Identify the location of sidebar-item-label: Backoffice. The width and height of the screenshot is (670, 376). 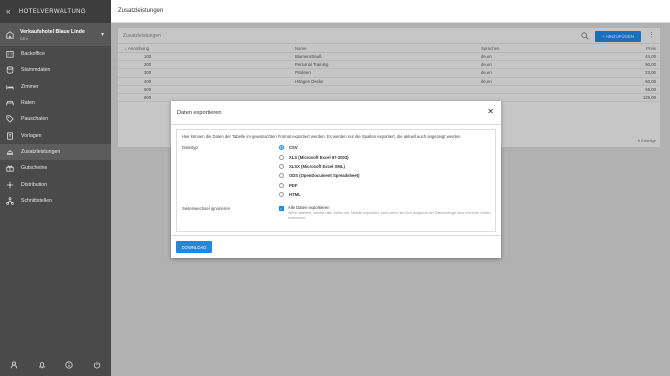
(33, 54).